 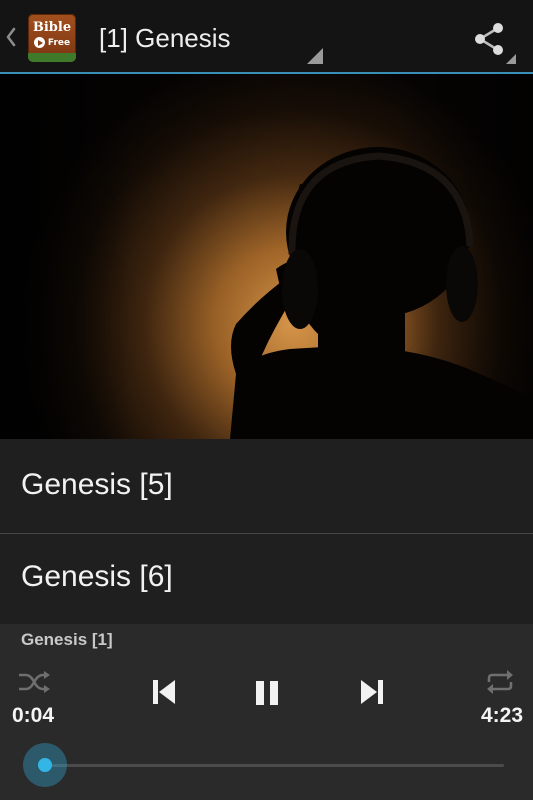 What do you see at coordinates (315, 56) in the screenshot?
I see `spinner-indicator-icon` at bounding box center [315, 56].